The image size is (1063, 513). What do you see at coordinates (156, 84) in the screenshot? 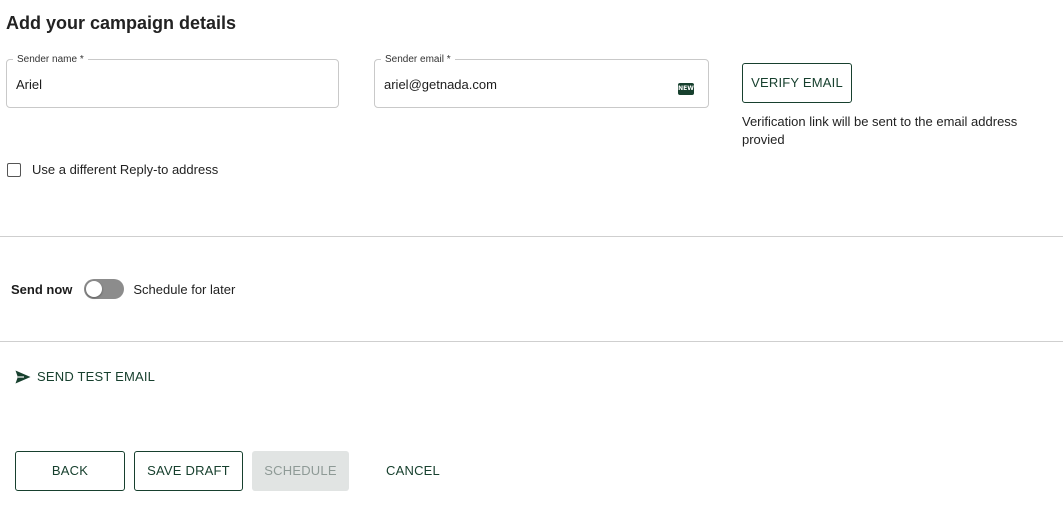
I see `sender-name-input` at bounding box center [156, 84].